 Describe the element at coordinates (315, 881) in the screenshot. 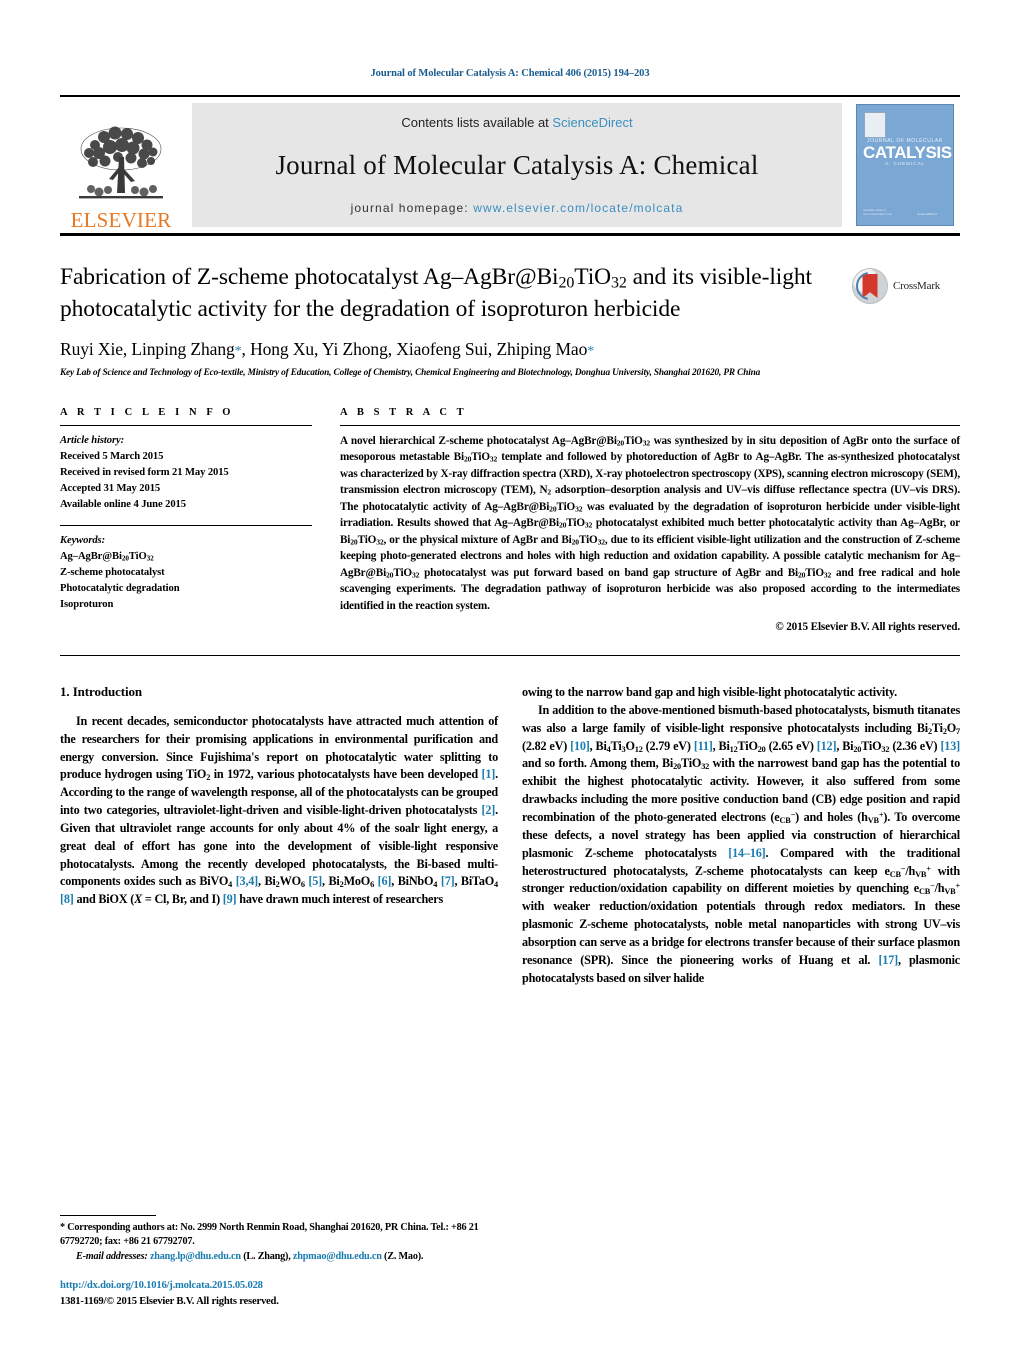

I see `citation-5: [5]` at that location.